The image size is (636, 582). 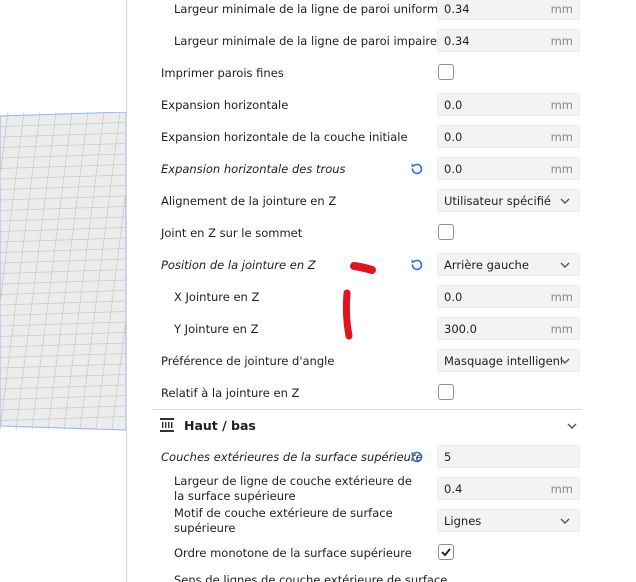 What do you see at coordinates (367, 425) in the screenshot?
I see `section-header-top-bottom: Haut / bas` at bounding box center [367, 425].